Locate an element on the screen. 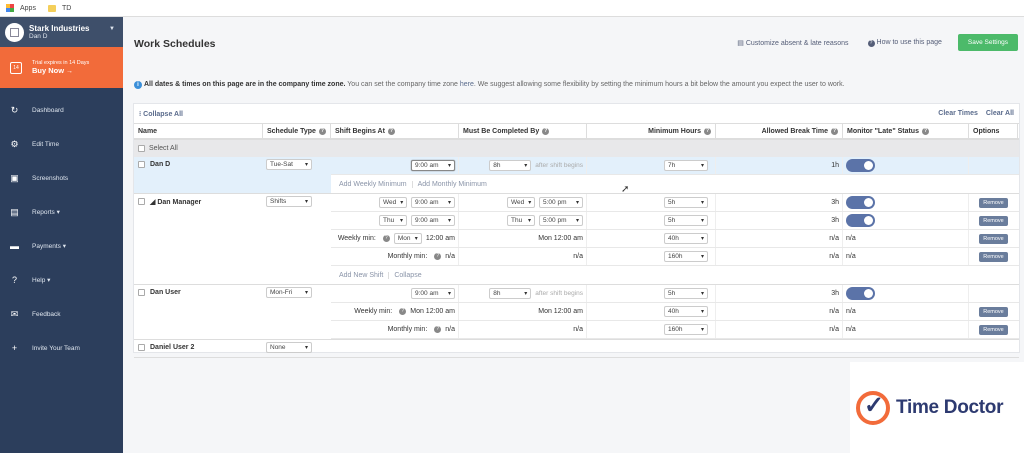 The width and height of the screenshot is (1024, 453). break-time-cell: 3h is located at coordinates (779, 293).